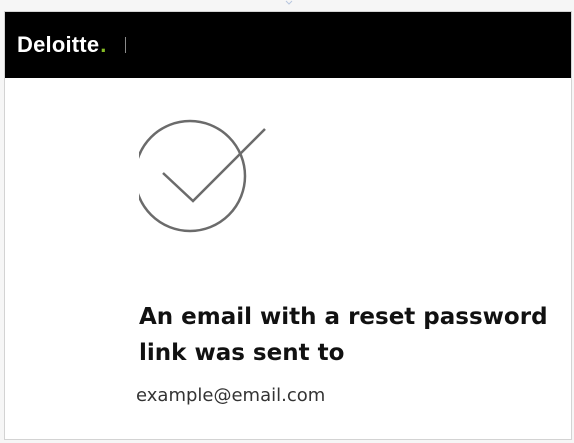 Image resolution: width=574 pixels, height=443 pixels. What do you see at coordinates (62, 45) in the screenshot?
I see `brand-logo: Deloitte.` at bounding box center [62, 45].